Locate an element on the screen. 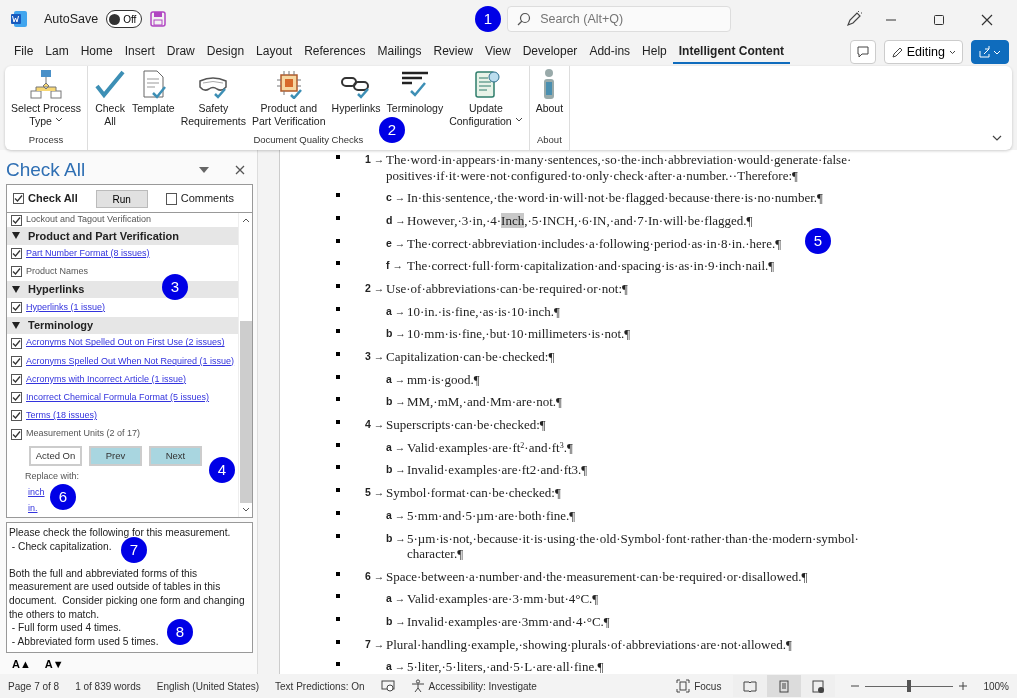  run-button: Run is located at coordinates (121, 198).